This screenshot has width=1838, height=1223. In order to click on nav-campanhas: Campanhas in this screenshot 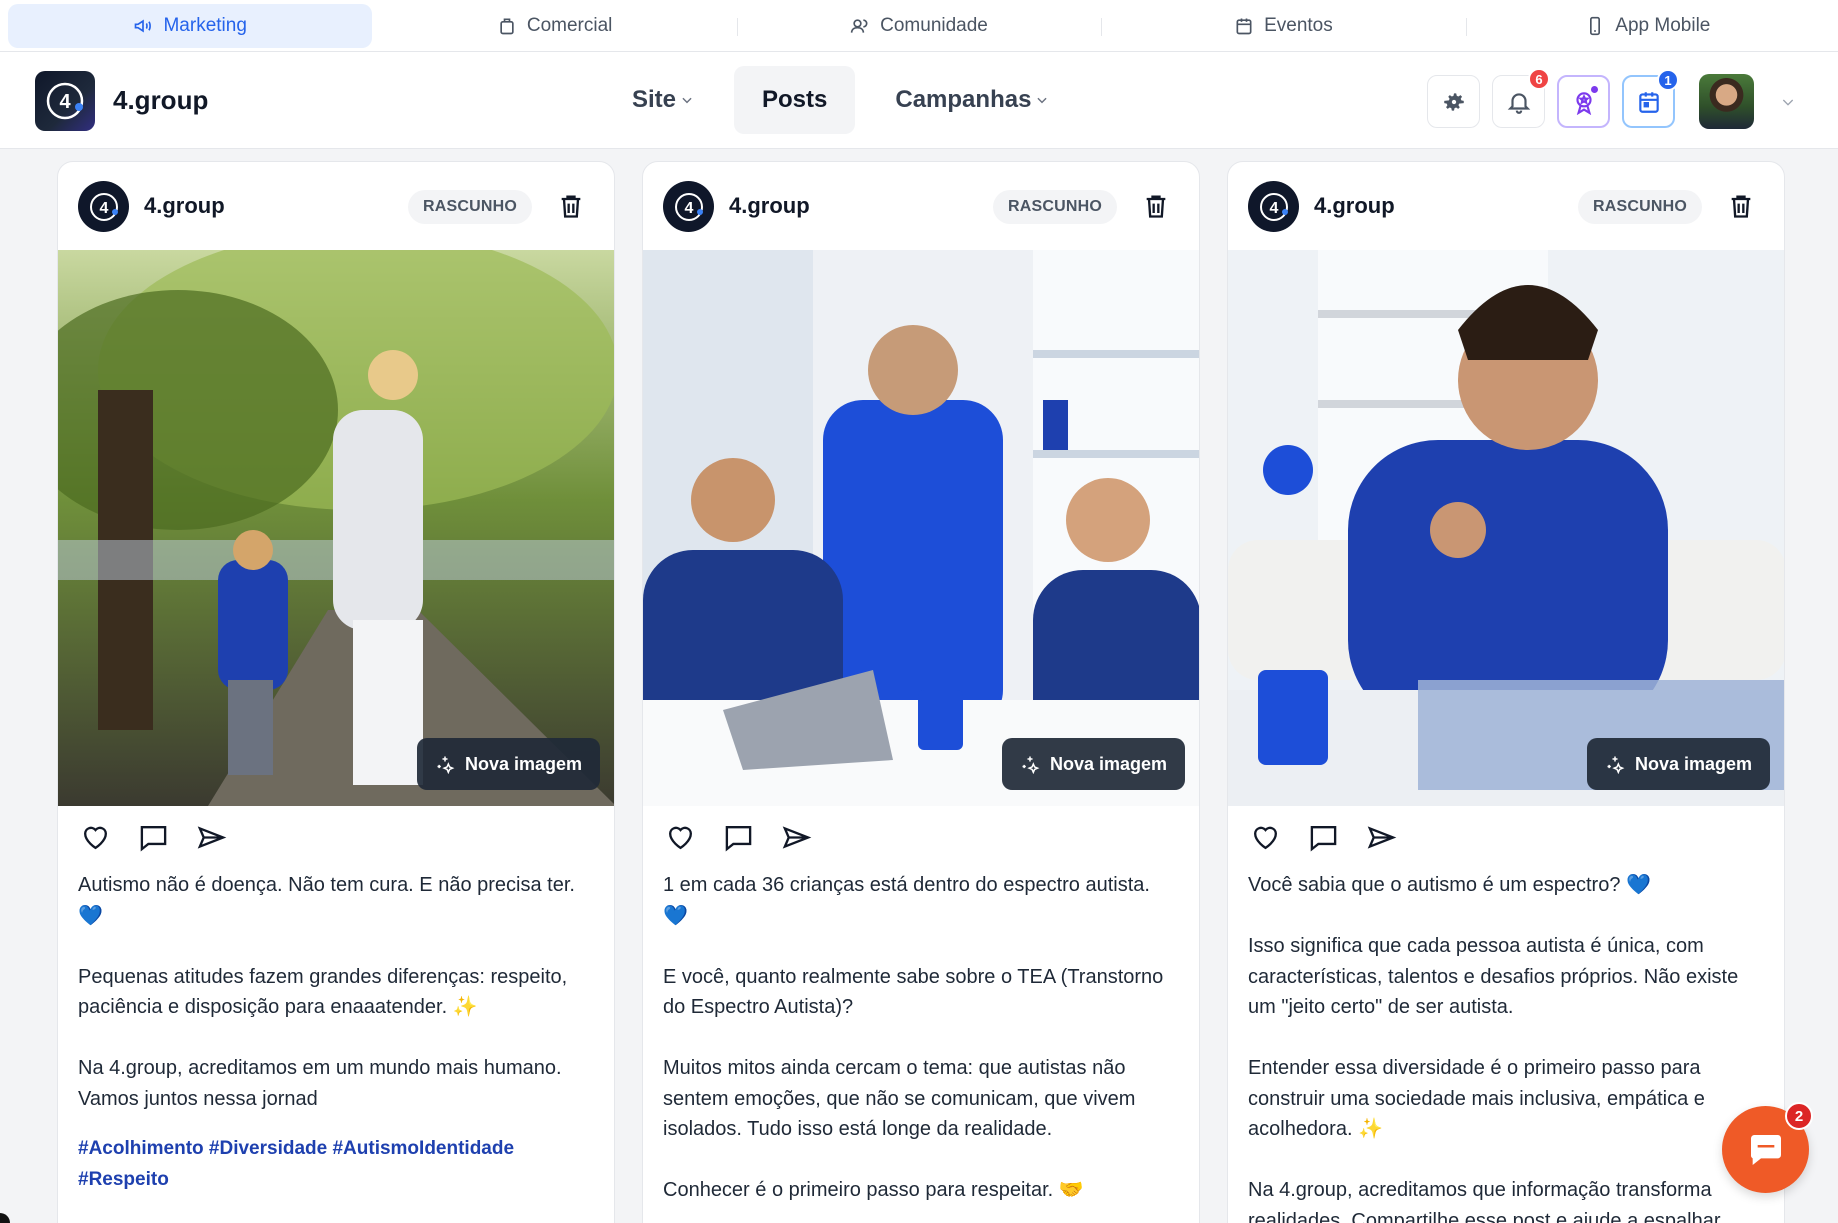, I will do `click(972, 100)`.